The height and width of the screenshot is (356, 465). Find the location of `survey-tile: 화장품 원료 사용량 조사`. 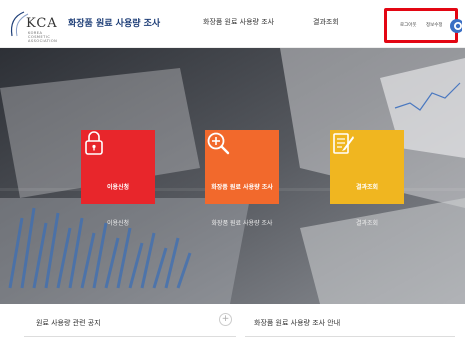

survey-tile: 화장품 원료 사용량 조사 is located at coordinates (242, 167).